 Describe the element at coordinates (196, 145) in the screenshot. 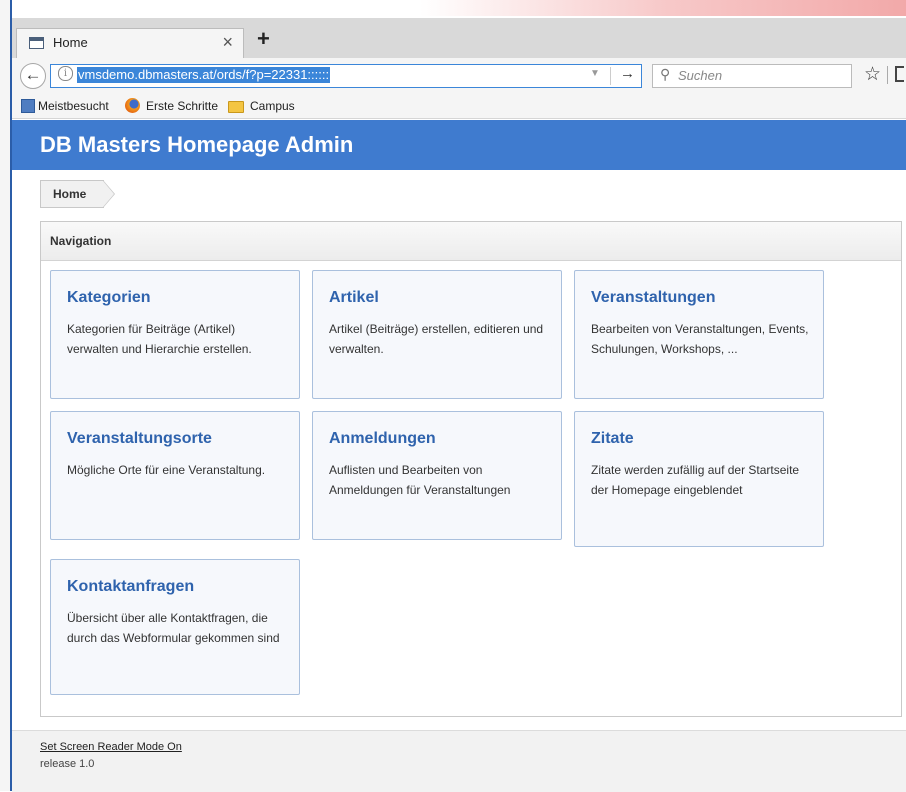

I see `app-title: DB Masters Homepage Admin` at that location.